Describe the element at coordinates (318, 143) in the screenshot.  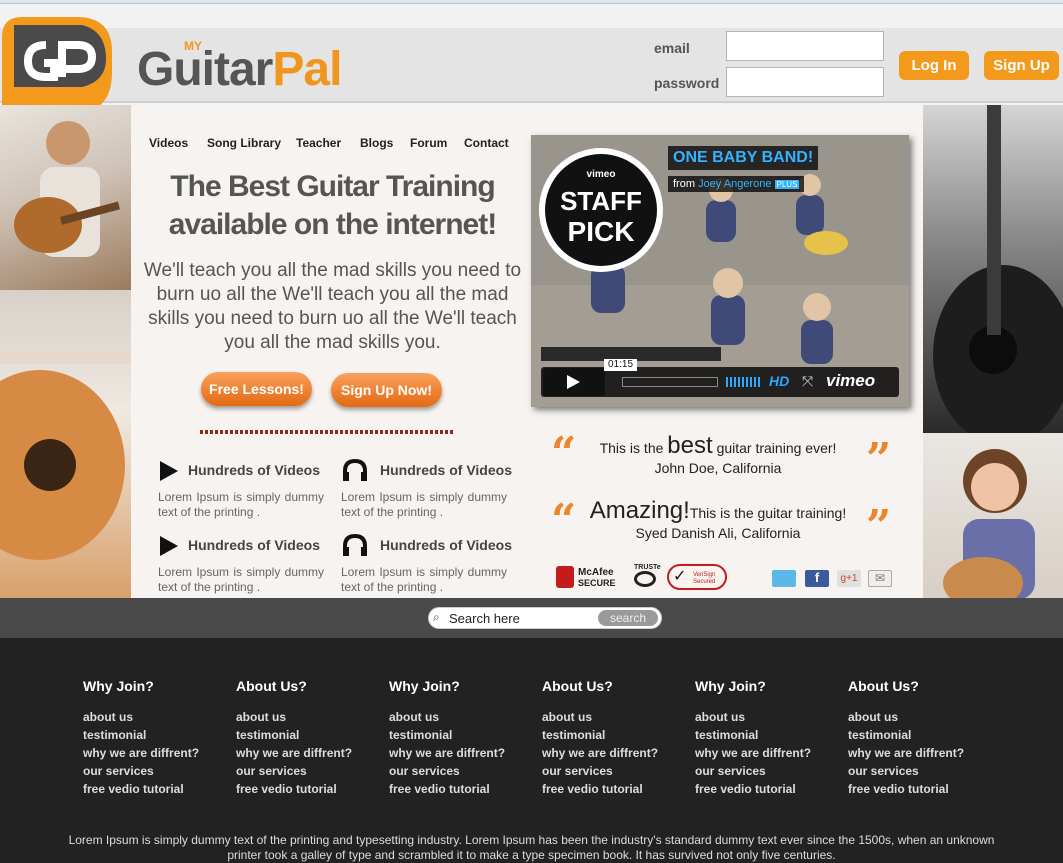
I see `nav-teacher: Teacher` at that location.